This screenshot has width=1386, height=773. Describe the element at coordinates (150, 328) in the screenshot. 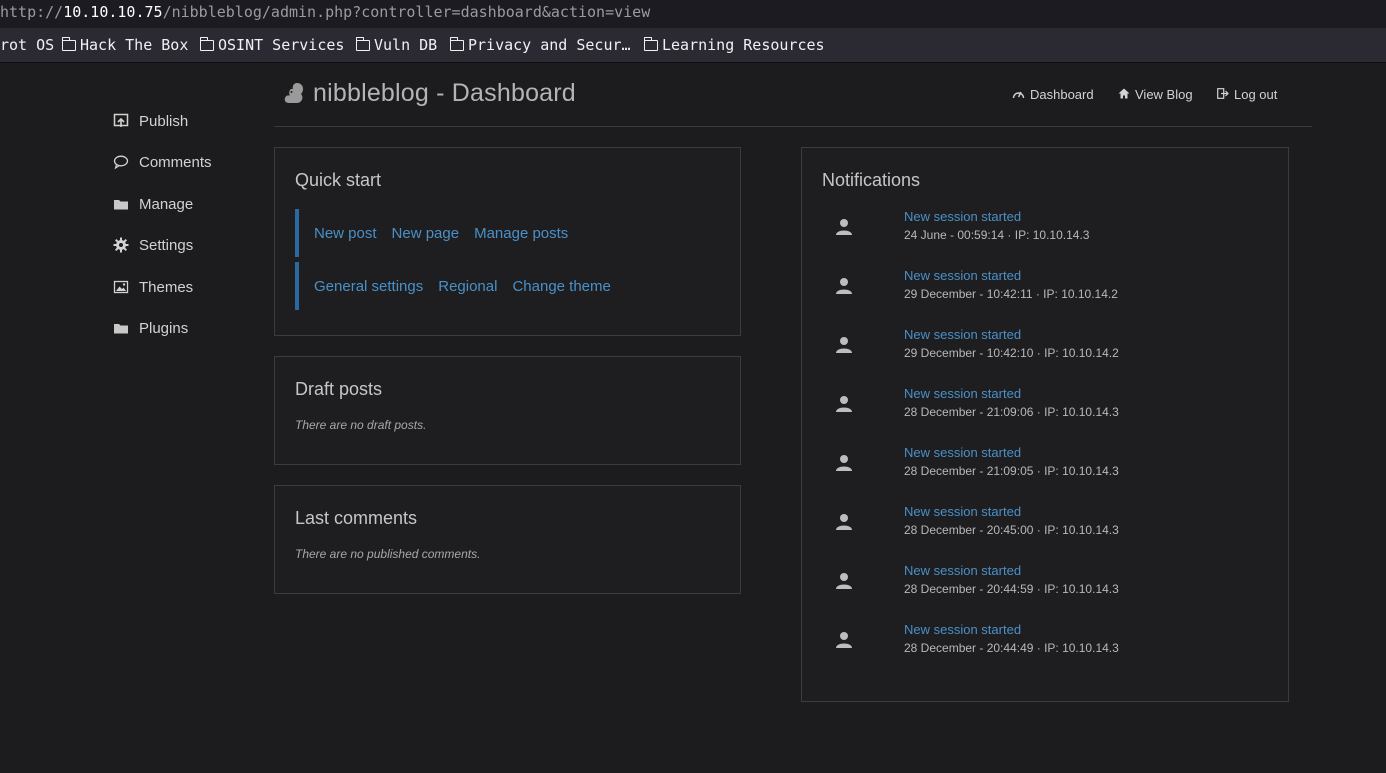

I see `sidebar-item-plugins: Plugins` at that location.